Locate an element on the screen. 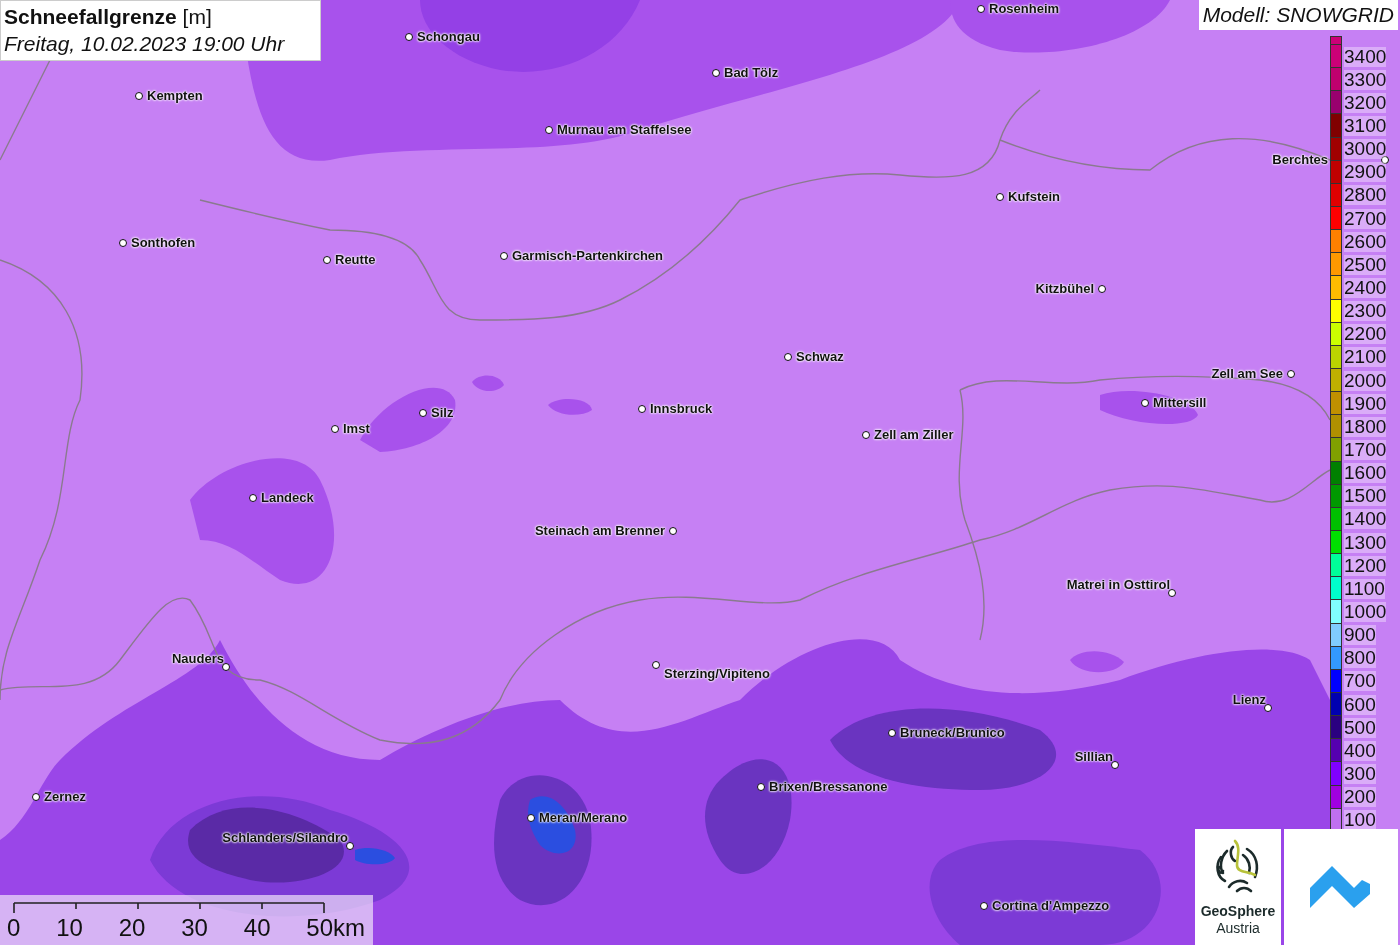 Image resolution: width=1400 pixels, height=945 pixels. map-title: Schneefallgrenze [m] is located at coordinates (108, 17).